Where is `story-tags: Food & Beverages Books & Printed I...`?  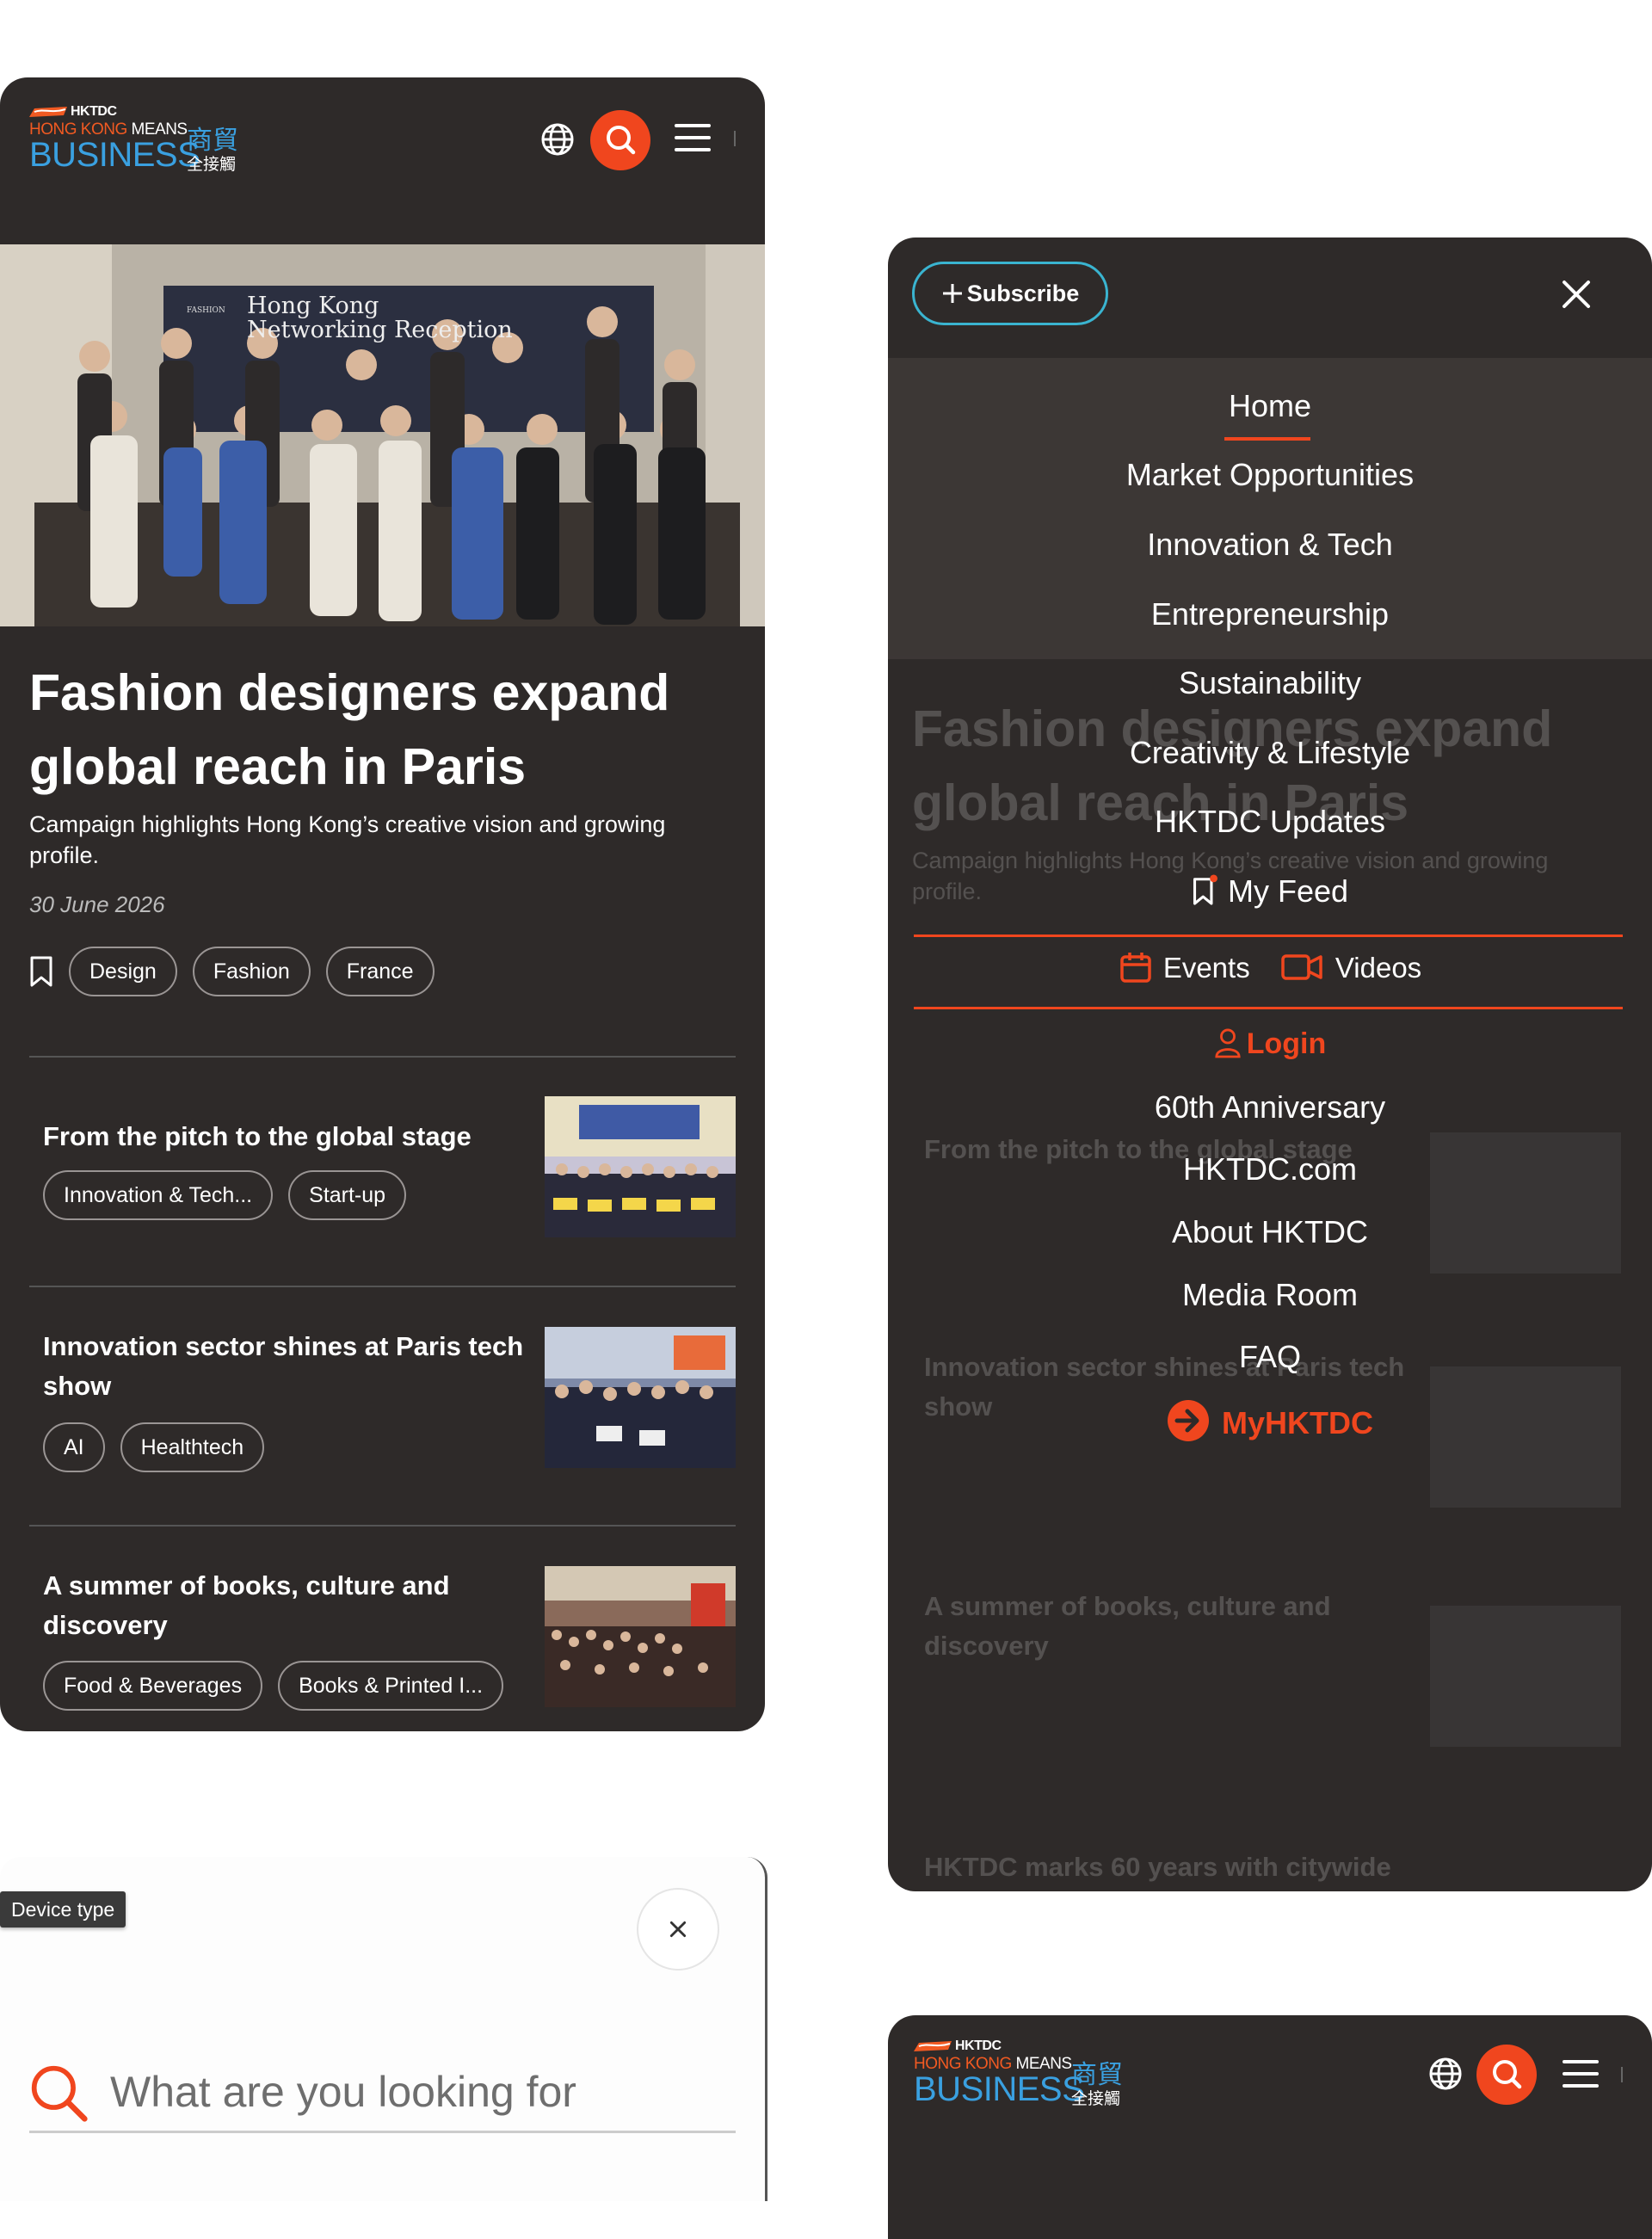
story-tags: Food & Beverages Books & Printed I... is located at coordinates (273, 1686).